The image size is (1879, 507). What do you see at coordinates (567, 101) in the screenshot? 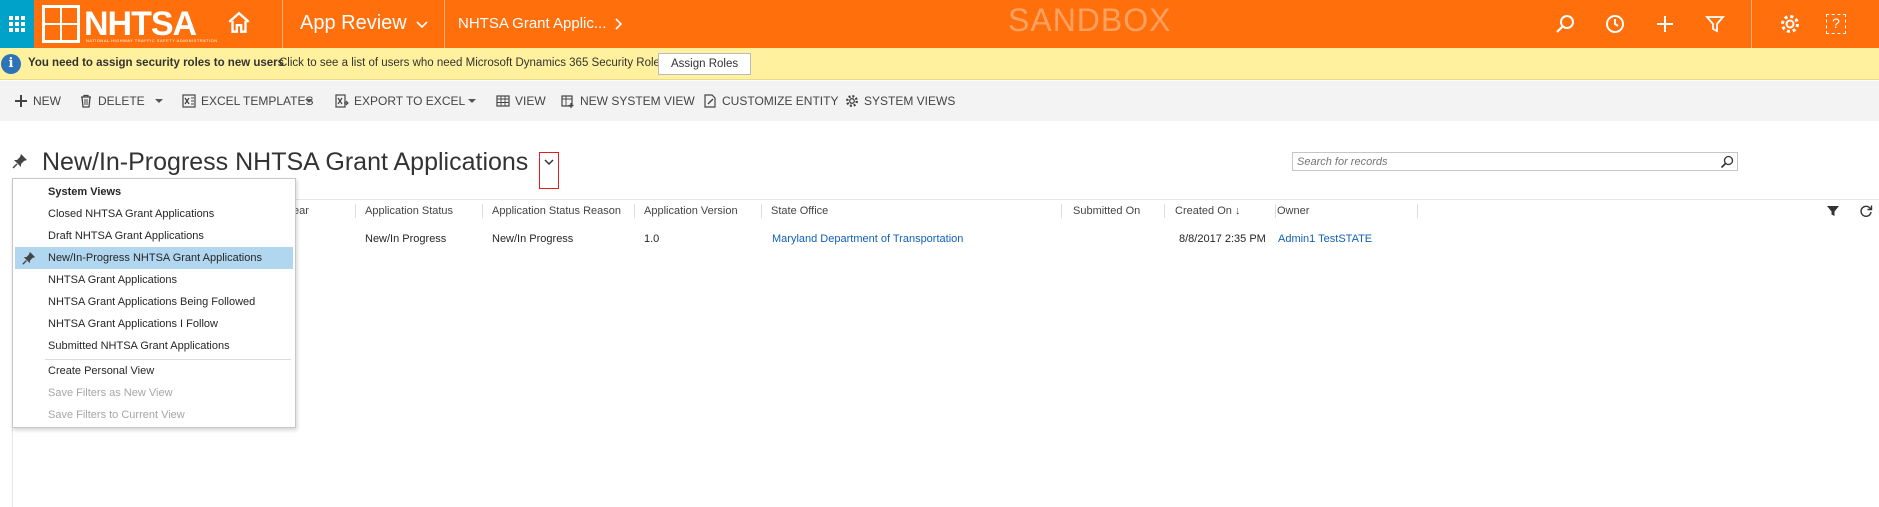
I see `new-view-icon` at bounding box center [567, 101].